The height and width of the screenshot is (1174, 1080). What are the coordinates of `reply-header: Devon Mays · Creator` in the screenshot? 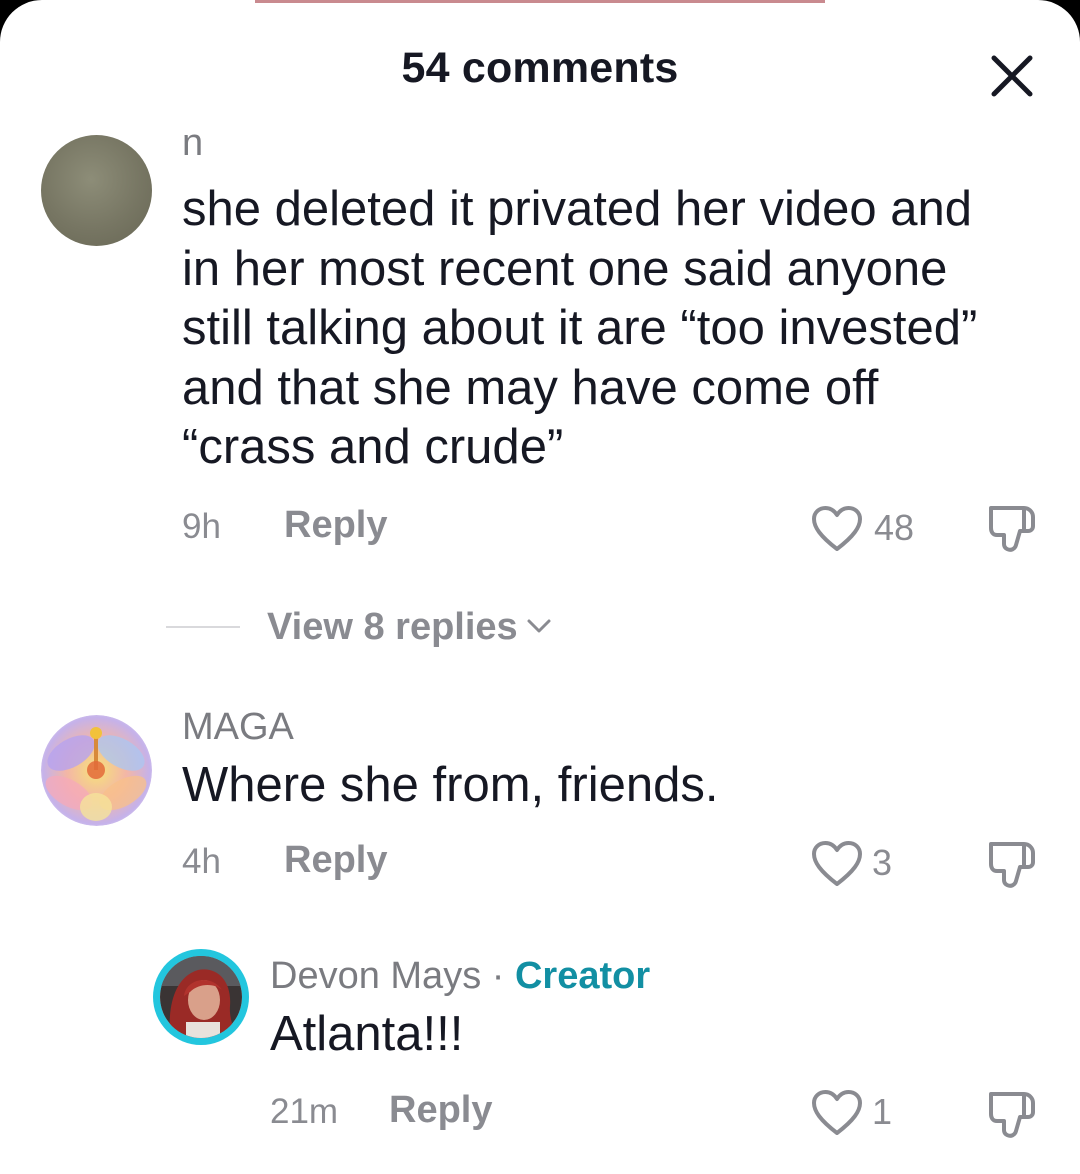 It's located at (460, 976).